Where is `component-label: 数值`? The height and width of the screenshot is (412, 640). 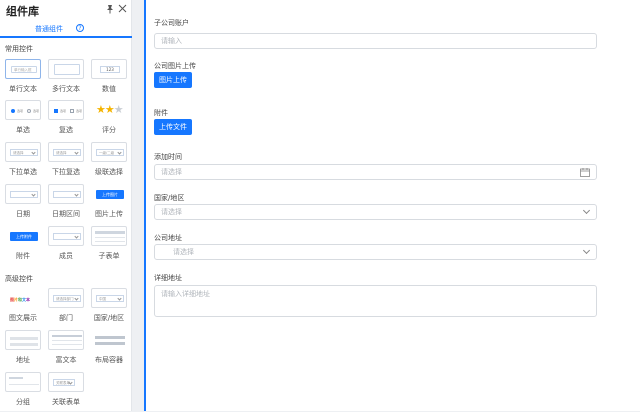 component-label: 数值 is located at coordinates (109, 89).